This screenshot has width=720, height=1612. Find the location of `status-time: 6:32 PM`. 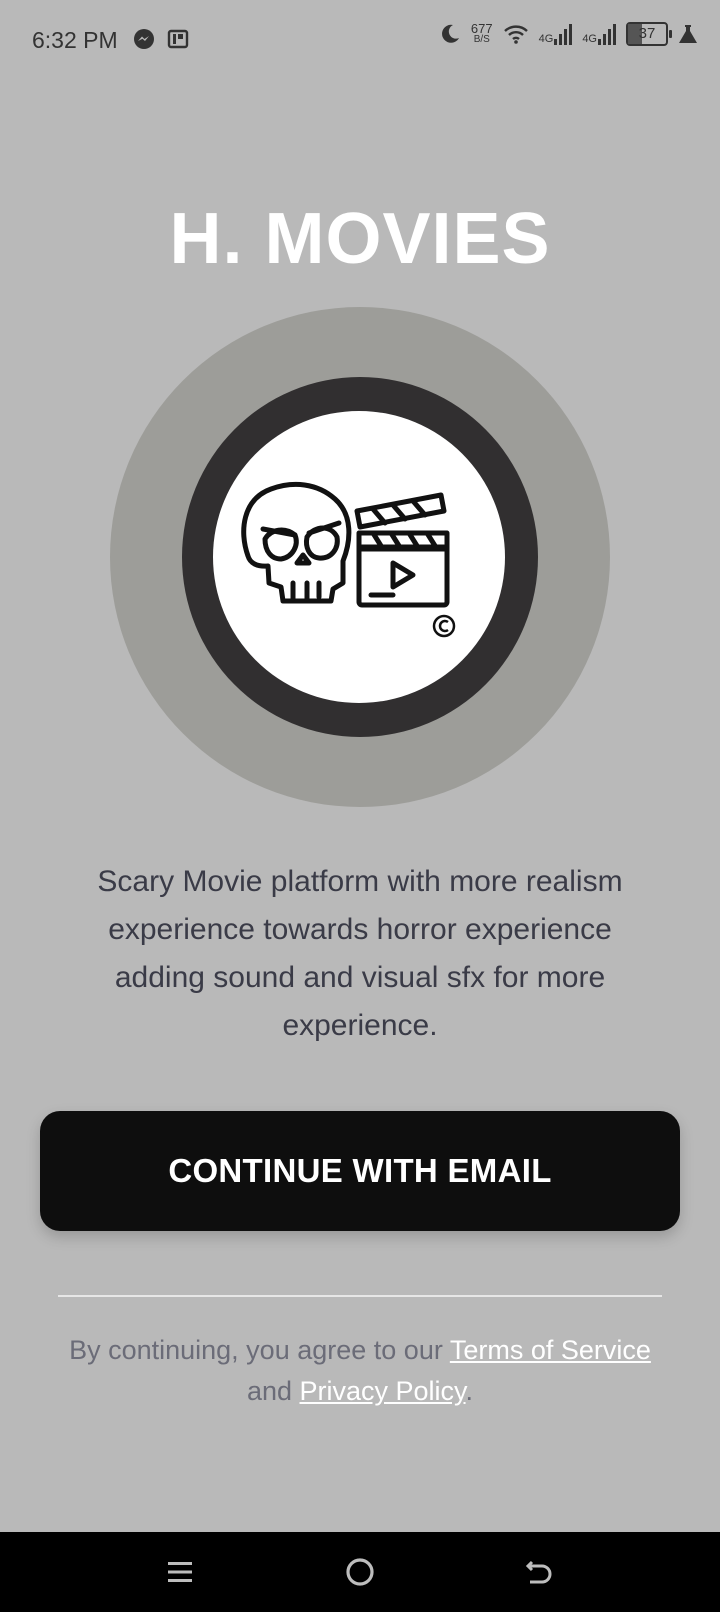

status-time: 6:32 PM is located at coordinates (75, 40).